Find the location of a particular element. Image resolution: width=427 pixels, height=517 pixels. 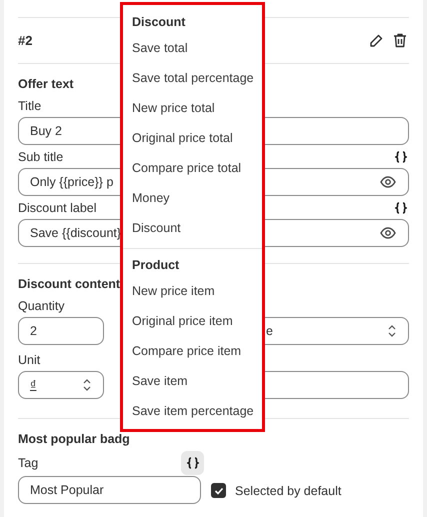

menu-group-heading: Discount is located at coordinates (158, 22).